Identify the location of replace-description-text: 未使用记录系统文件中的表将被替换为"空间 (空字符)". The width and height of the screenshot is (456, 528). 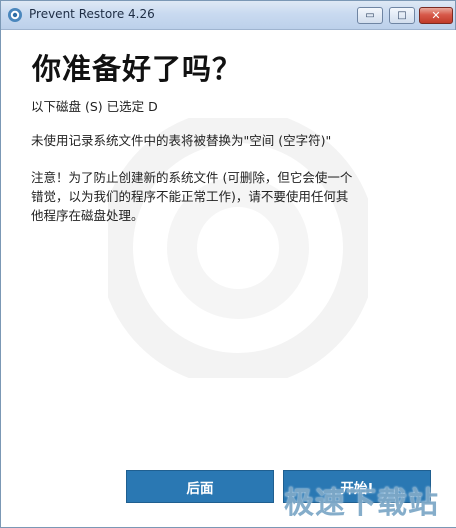
(181, 140).